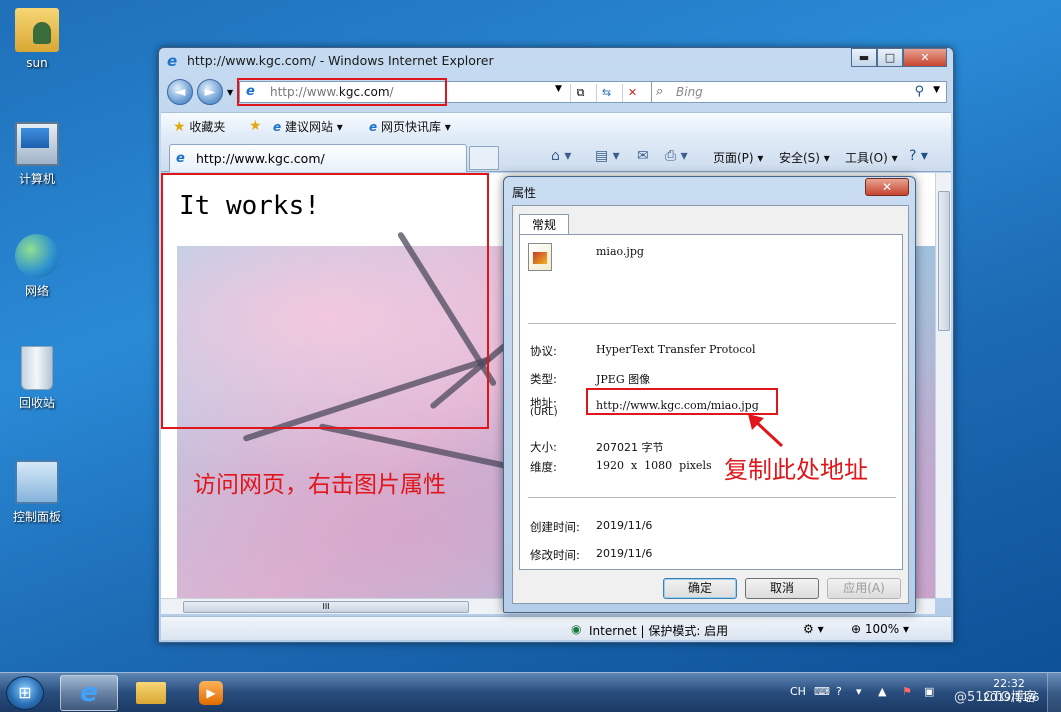 This screenshot has width=1061, height=712. What do you see at coordinates (782, 588) in the screenshot?
I see `cancel-button: 取消` at bounding box center [782, 588].